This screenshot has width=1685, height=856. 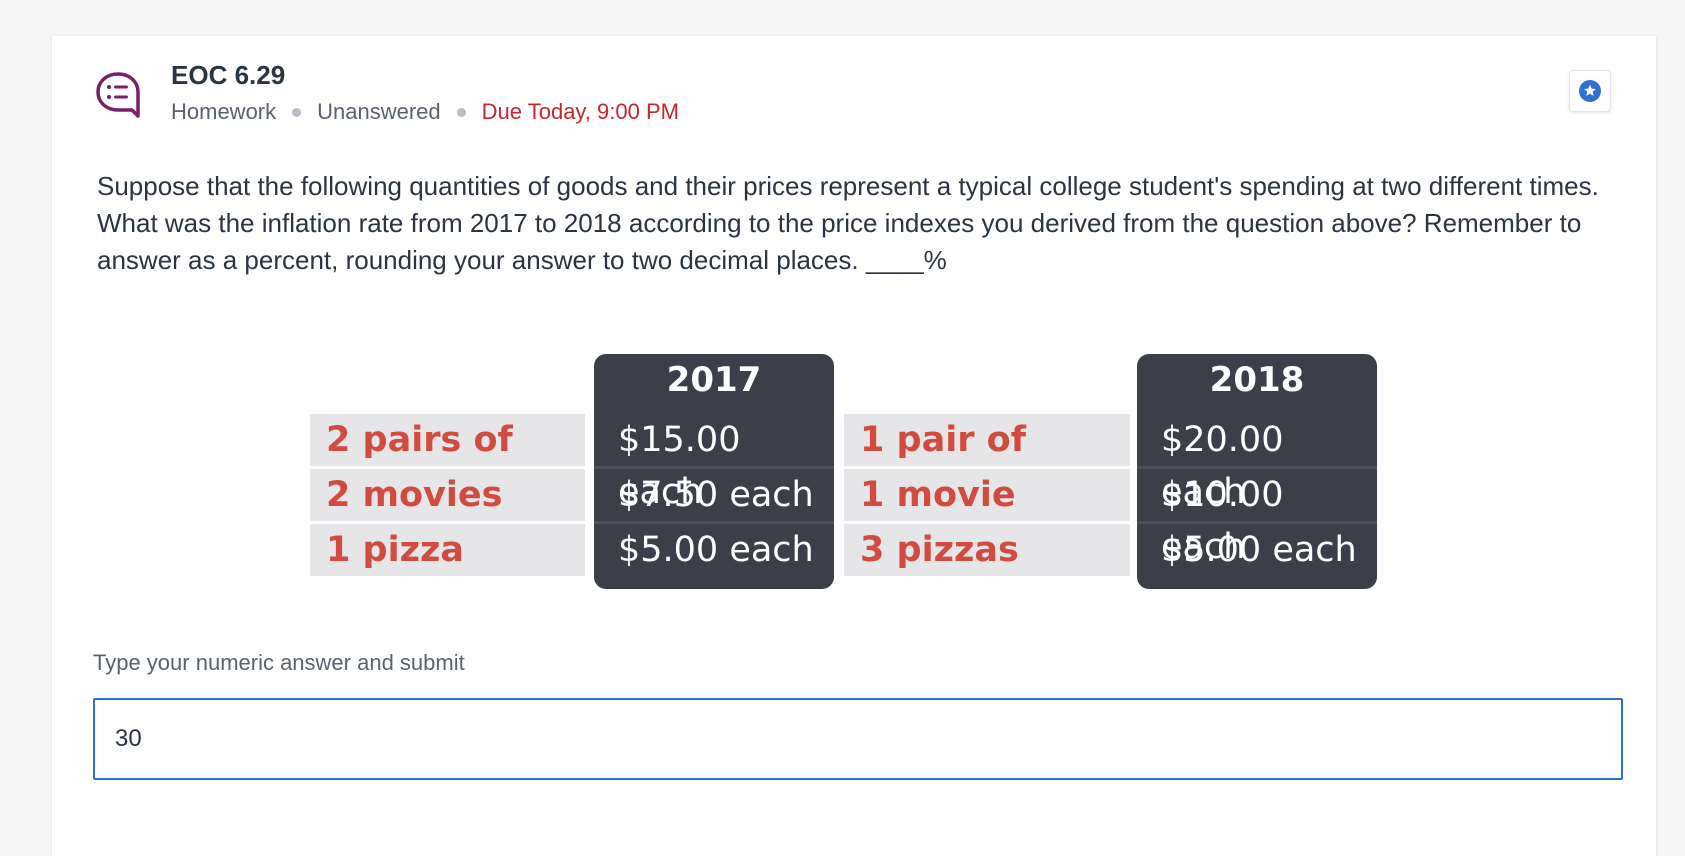 I want to click on price-2017-3: $5.00 each, so click(x=714, y=547).